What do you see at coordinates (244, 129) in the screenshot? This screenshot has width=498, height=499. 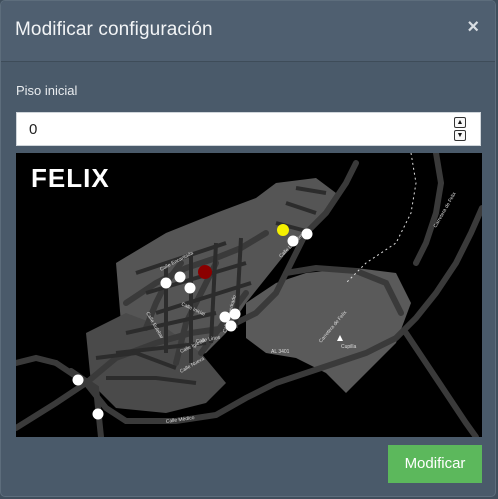 I see `floor-input` at bounding box center [244, 129].